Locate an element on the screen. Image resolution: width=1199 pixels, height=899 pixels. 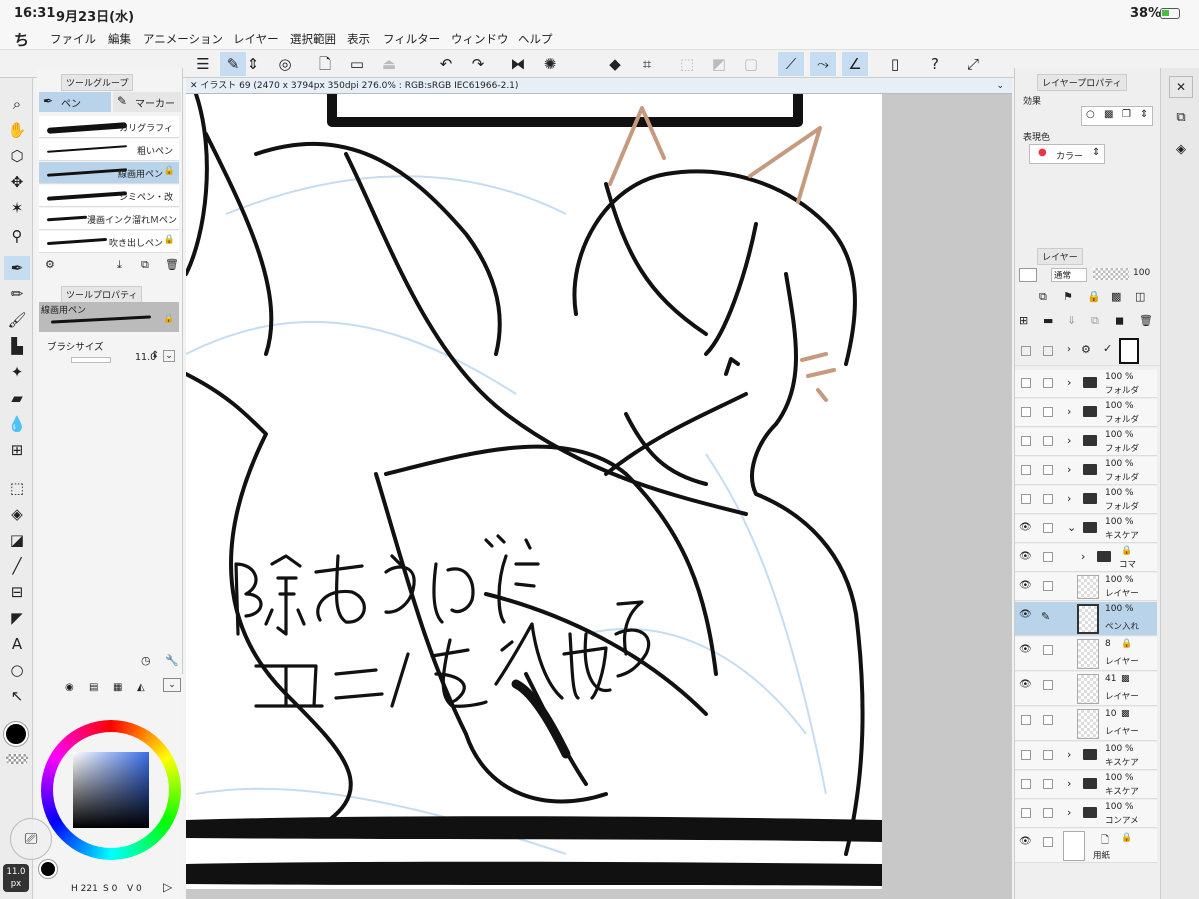
balloon-icon: ○ is located at coordinates (17, 670).